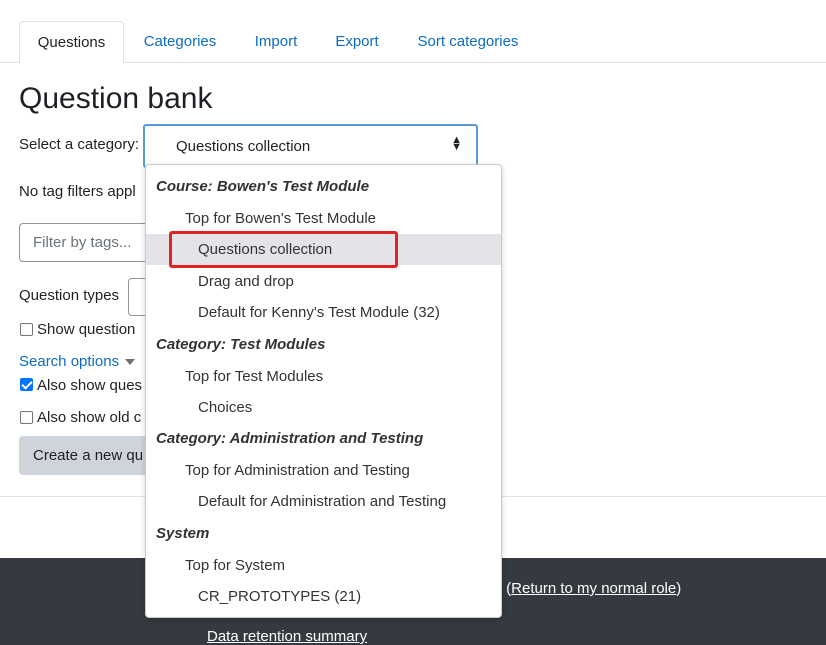 Image resolution: width=826 pixels, height=645 pixels. I want to click on option-top-admin-testing: Top for Administration and Testing, so click(323, 470).